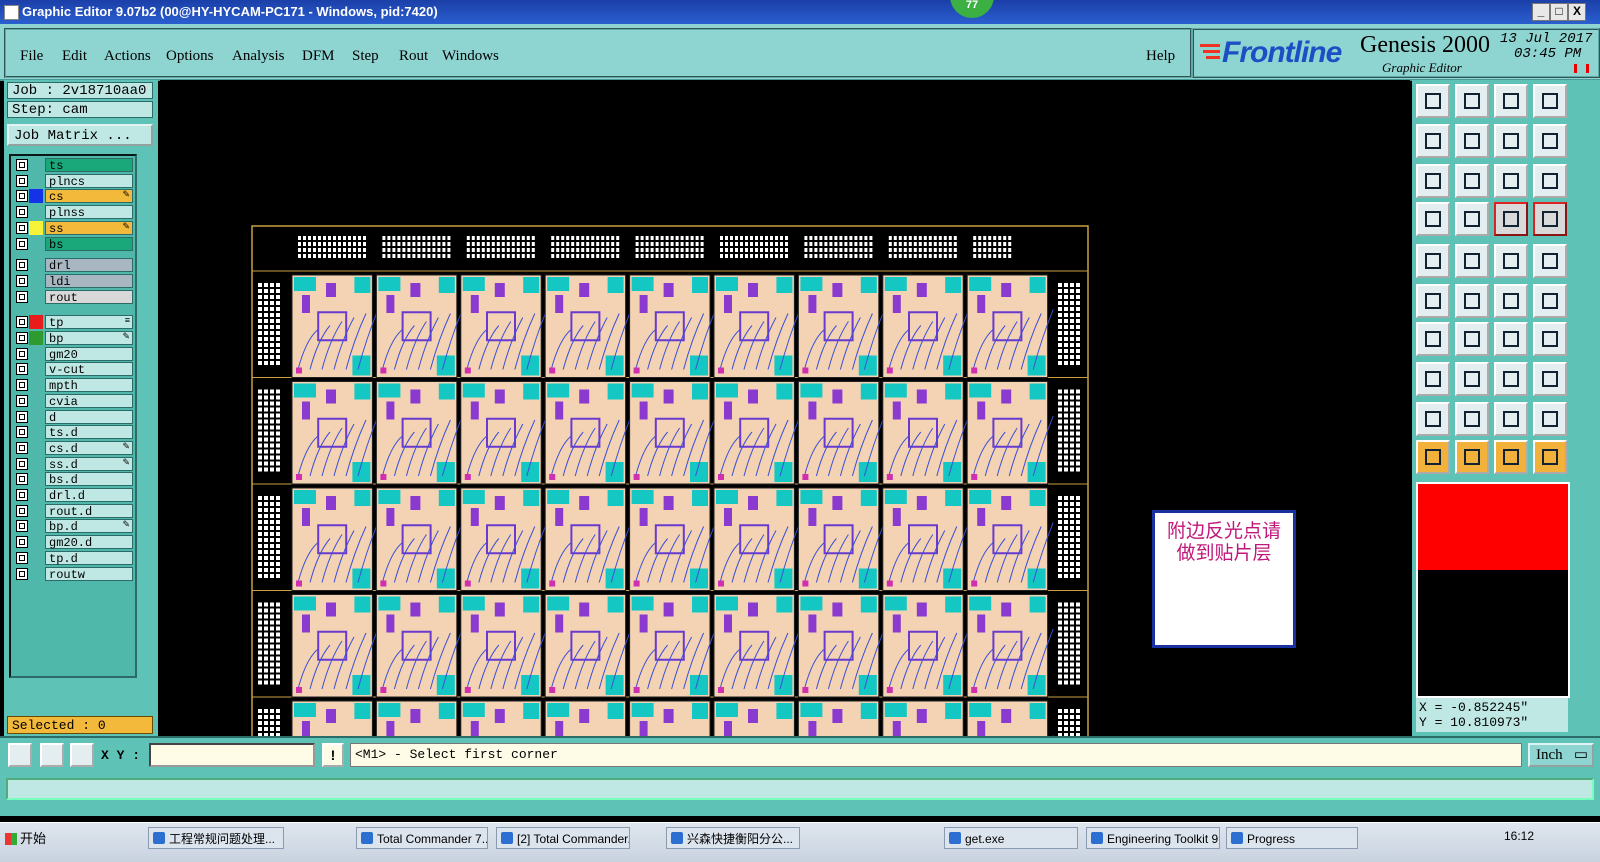  I want to click on menu-options: Options, so click(190, 56).